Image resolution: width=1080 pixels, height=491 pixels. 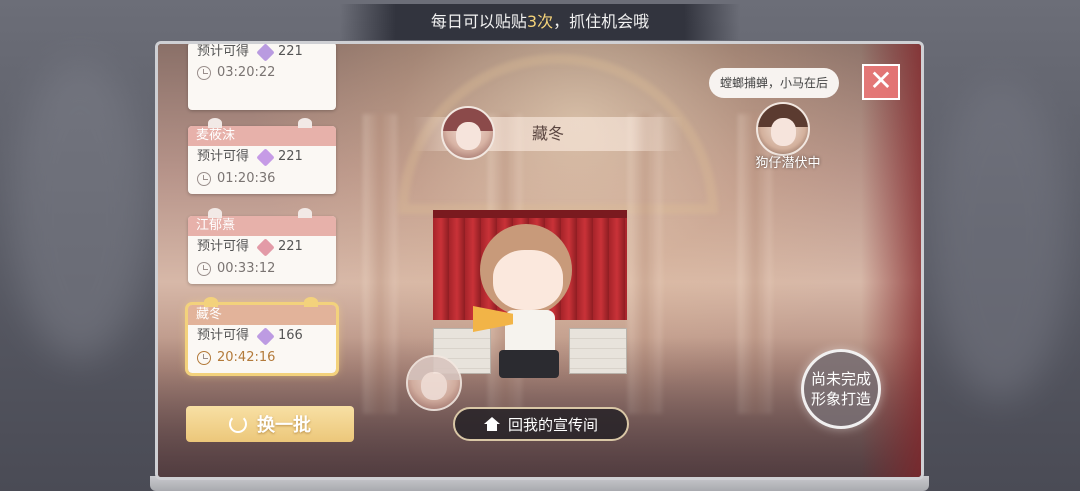 What do you see at coordinates (541, 424) in the screenshot?
I see `back-to-studio-button: 回我的宣传间` at bounding box center [541, 424].